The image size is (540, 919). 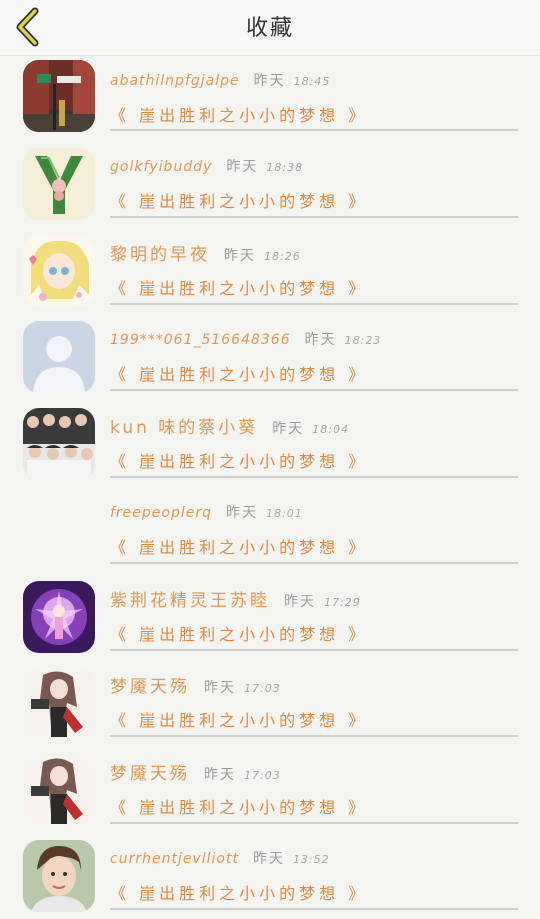 I want to click on item-meta: kun 味的蔡小葵 昨天 18:04, so click(x=229, y=425).